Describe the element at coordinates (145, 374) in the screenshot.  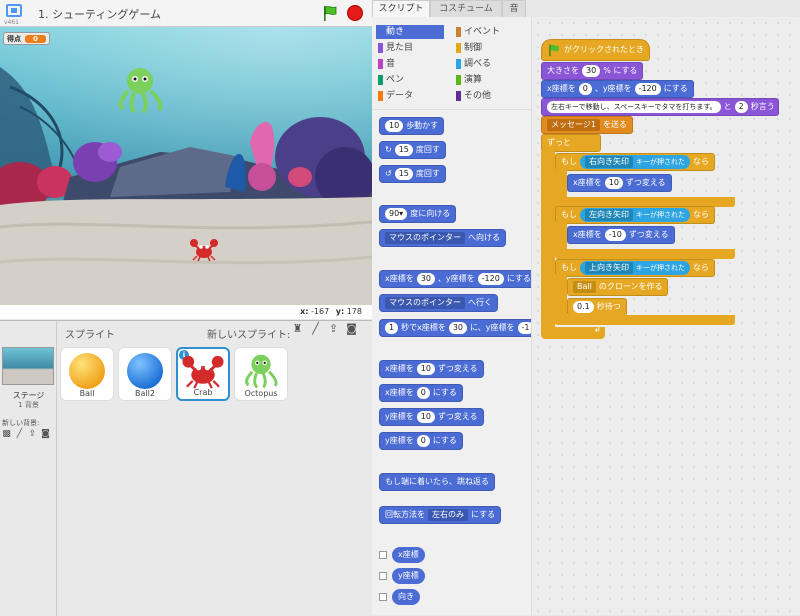
I see `sprite-tile-ball2: Ball2` at that location.